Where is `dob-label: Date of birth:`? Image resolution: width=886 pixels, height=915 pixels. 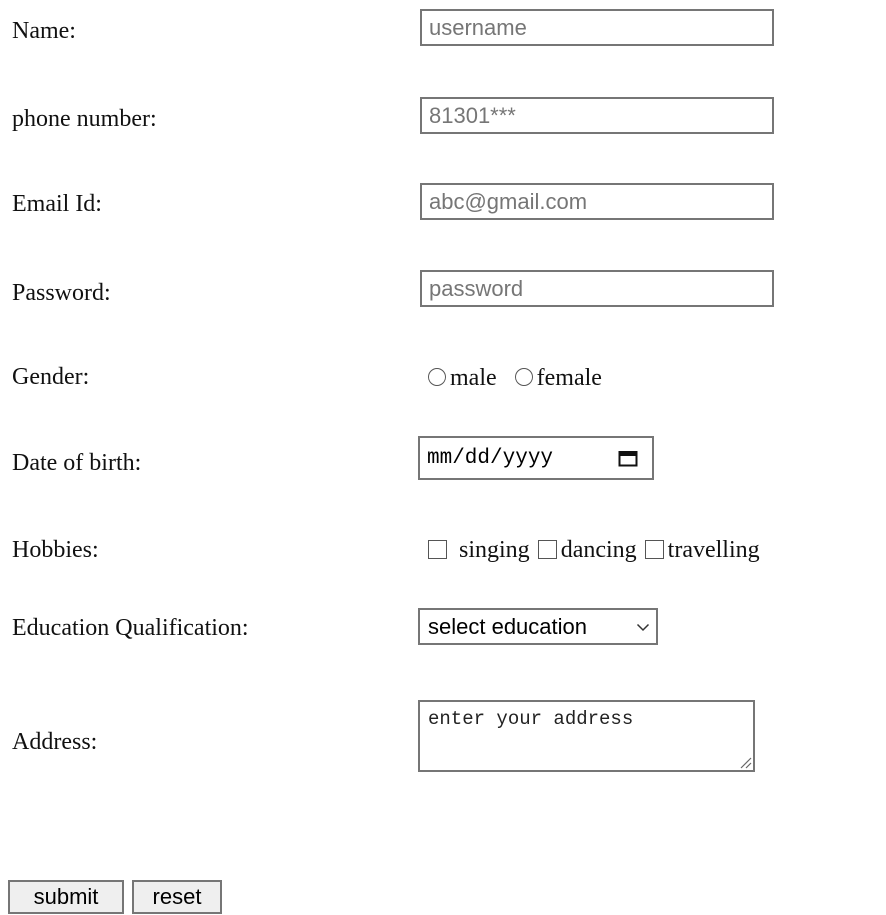
dob-label: Date of birth: is located at coordinates (77, 463).